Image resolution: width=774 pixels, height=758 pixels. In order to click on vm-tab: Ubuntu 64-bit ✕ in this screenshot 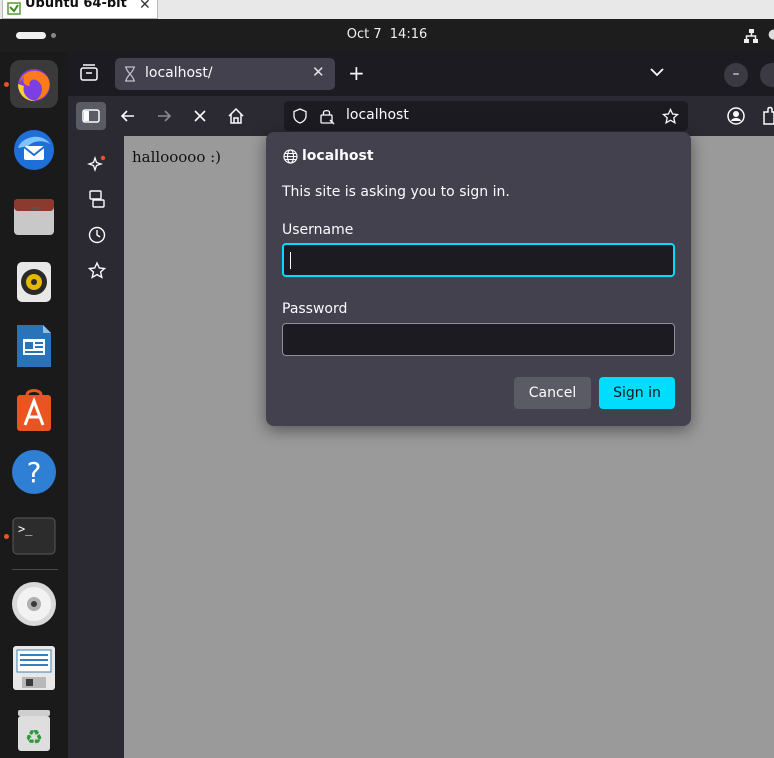, I will do `click(80, 9)`.